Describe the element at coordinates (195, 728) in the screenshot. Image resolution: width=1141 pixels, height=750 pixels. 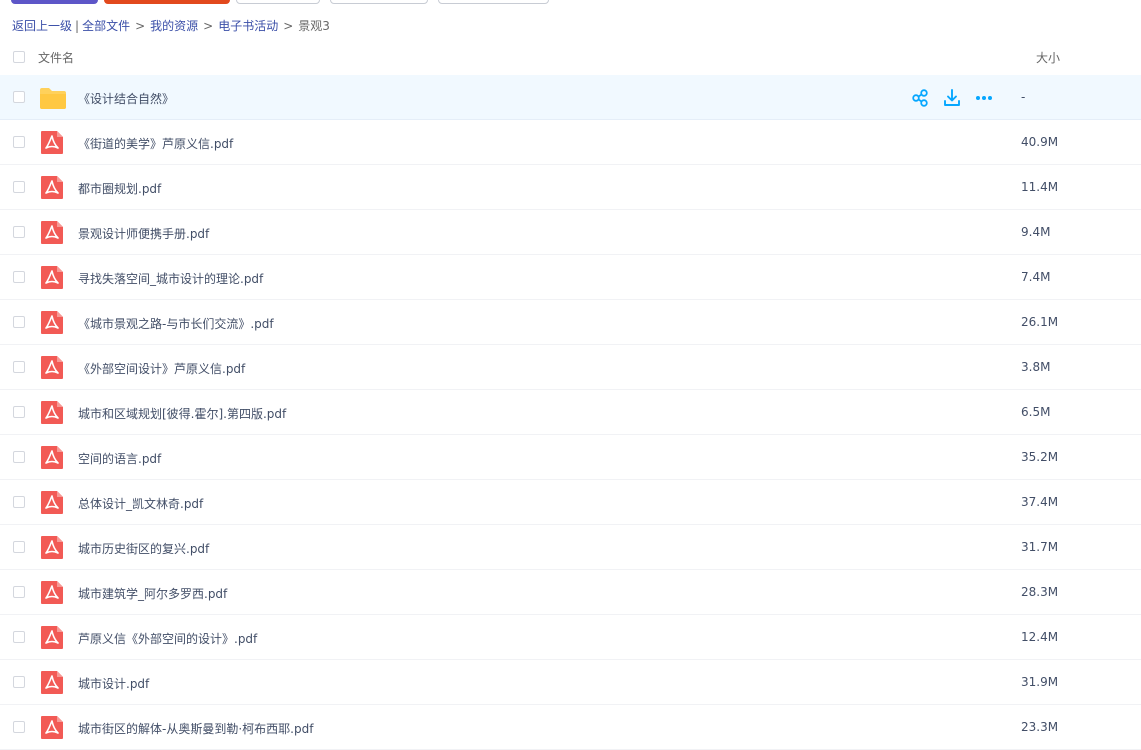
I see `file-name: 城市街区的解体-从奥斯曼到勒·柯布西耶.pdf` at that location.